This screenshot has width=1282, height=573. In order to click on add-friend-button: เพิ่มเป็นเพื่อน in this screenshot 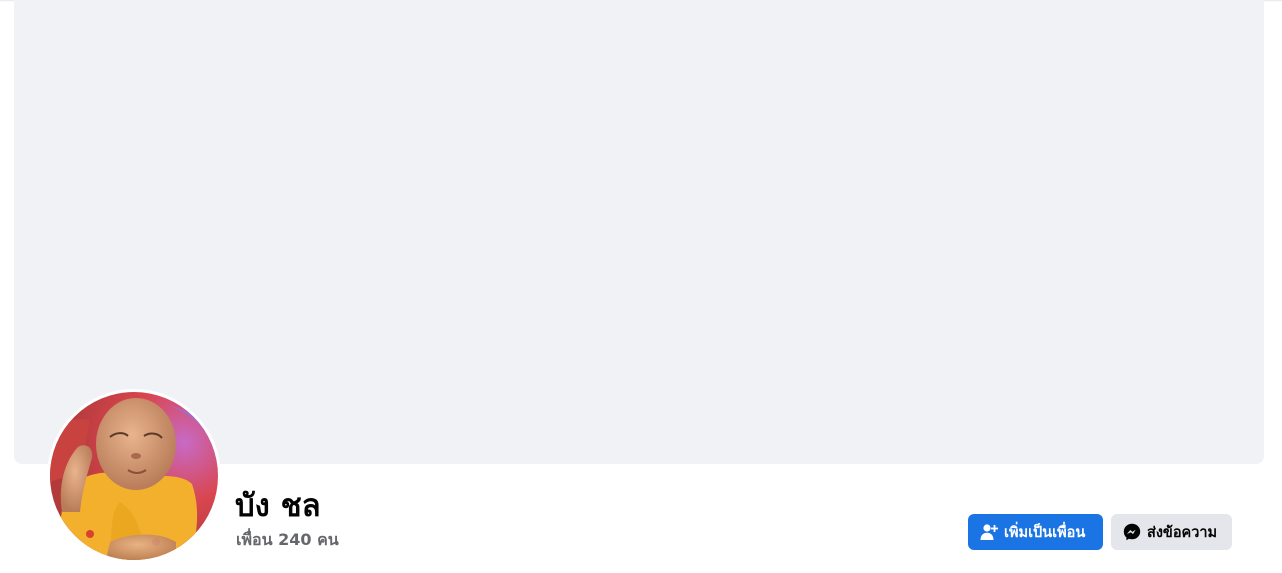, I will do `click(1035, 532)`.